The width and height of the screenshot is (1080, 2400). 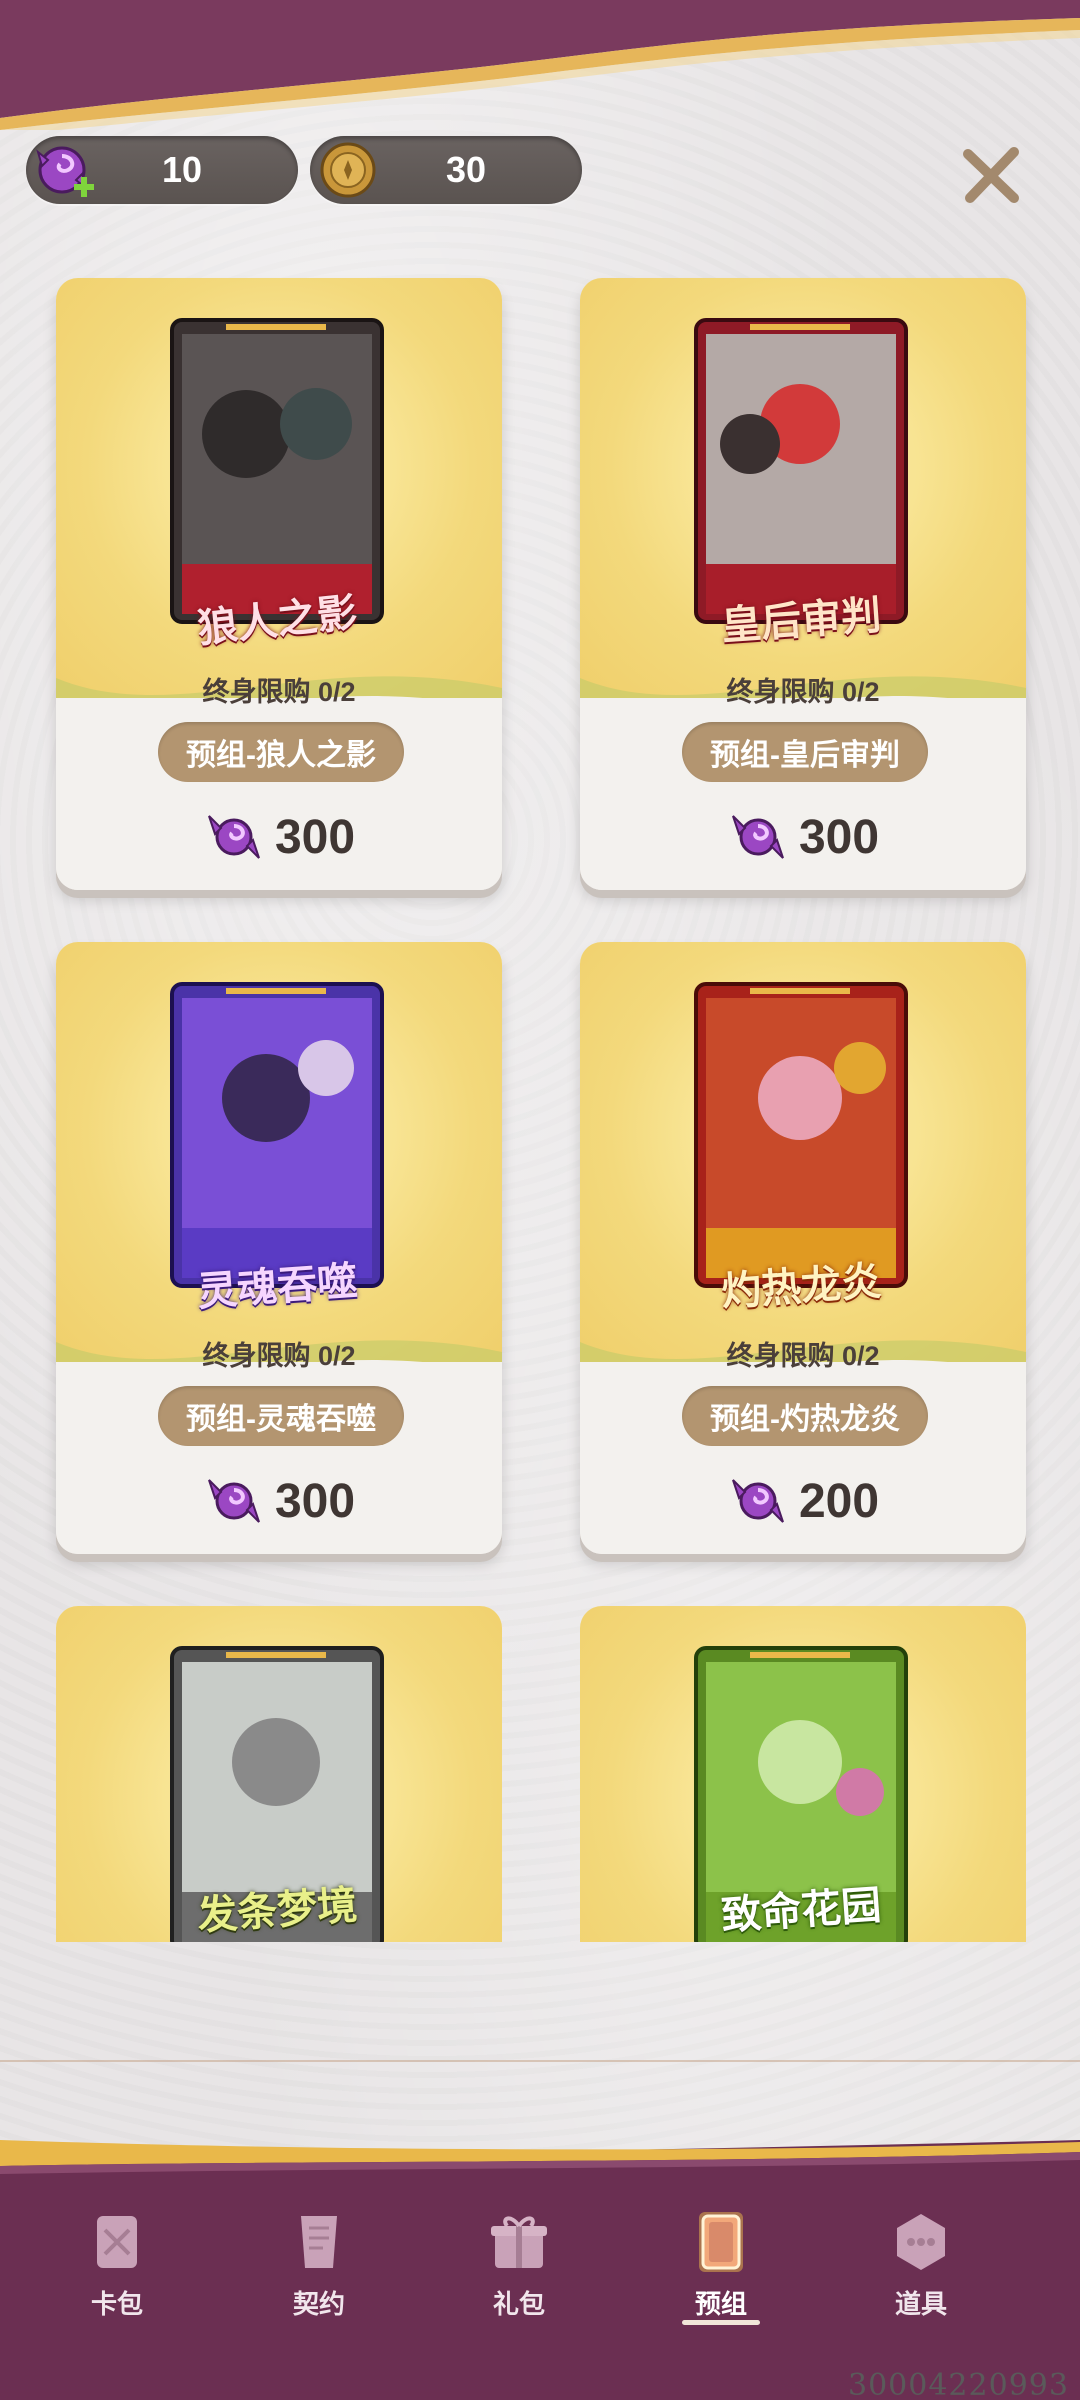 What do you see at coordinates (803, 1774) in the screenshot?
I see `preset-deck-card-6: 致命花园` at bounding box center [803, 1774].